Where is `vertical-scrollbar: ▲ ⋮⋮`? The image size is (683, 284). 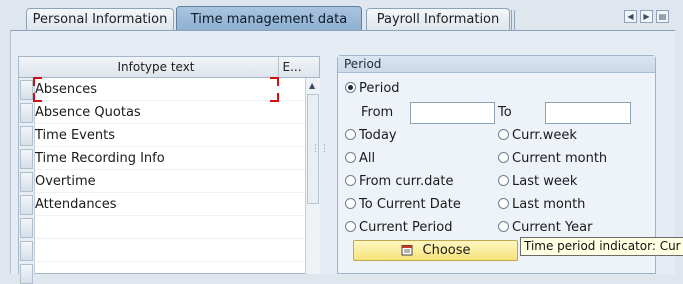 vertical-scrollbar: ▲ ⋮⋮ is located at coordinates (317, 176).